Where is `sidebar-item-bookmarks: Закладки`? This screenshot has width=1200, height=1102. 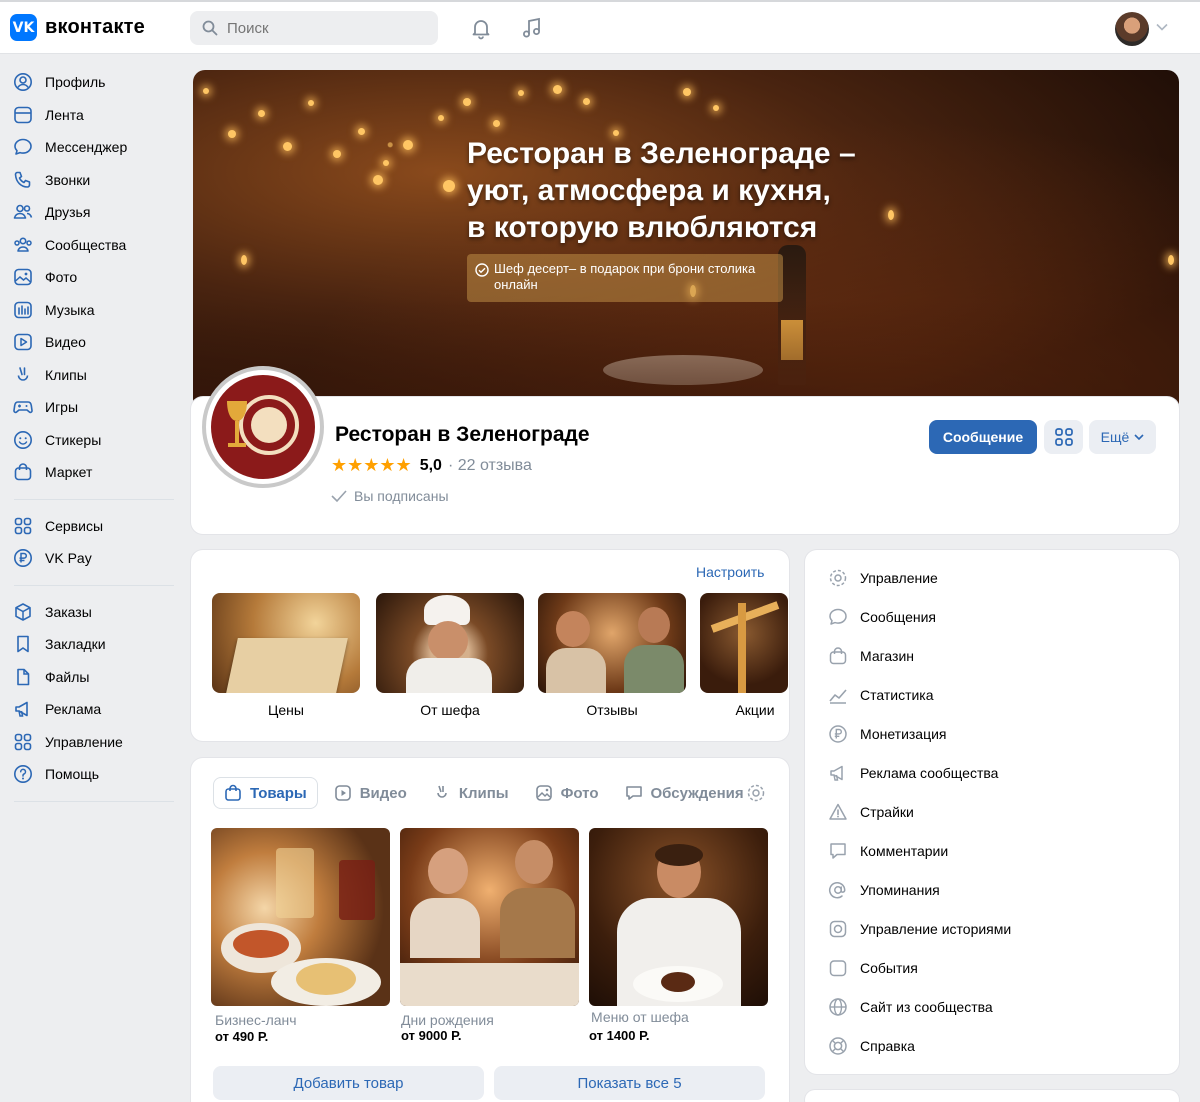 sidebar-item-bookmarks: Закладки is located at coordinates (90, 644).